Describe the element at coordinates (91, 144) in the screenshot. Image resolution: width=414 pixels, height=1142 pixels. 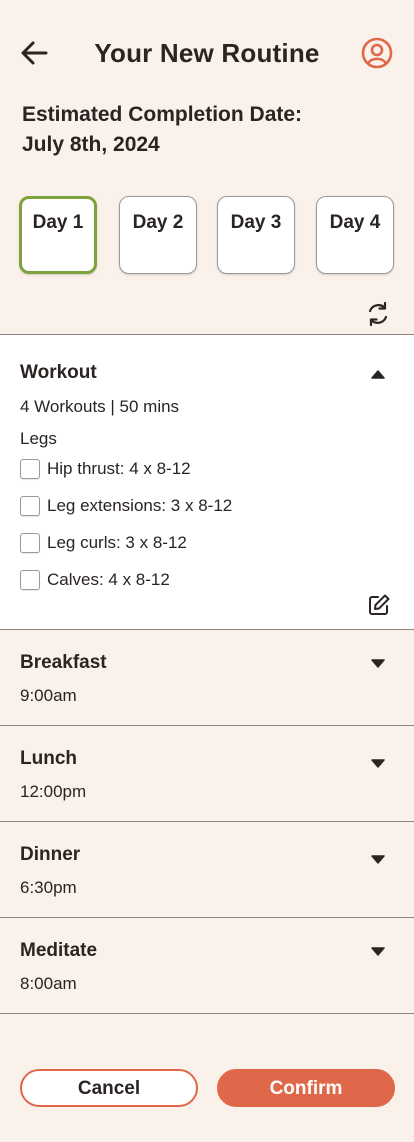
I see `estimated-completion-date: July 8th, 2024` at that location.